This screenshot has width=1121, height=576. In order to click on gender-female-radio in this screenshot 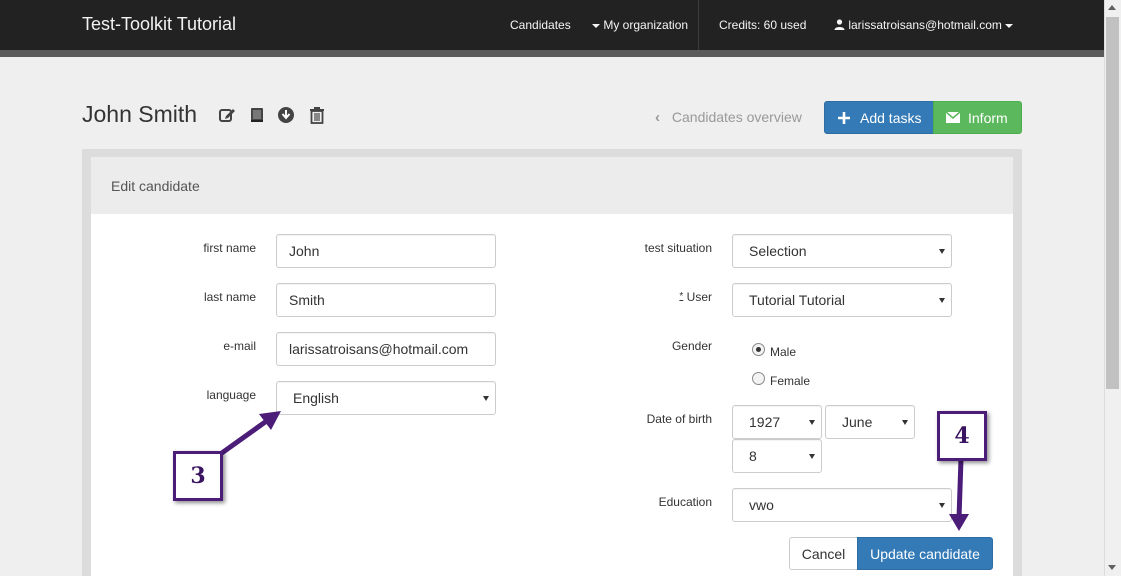, I will do `click(758, 378)`.